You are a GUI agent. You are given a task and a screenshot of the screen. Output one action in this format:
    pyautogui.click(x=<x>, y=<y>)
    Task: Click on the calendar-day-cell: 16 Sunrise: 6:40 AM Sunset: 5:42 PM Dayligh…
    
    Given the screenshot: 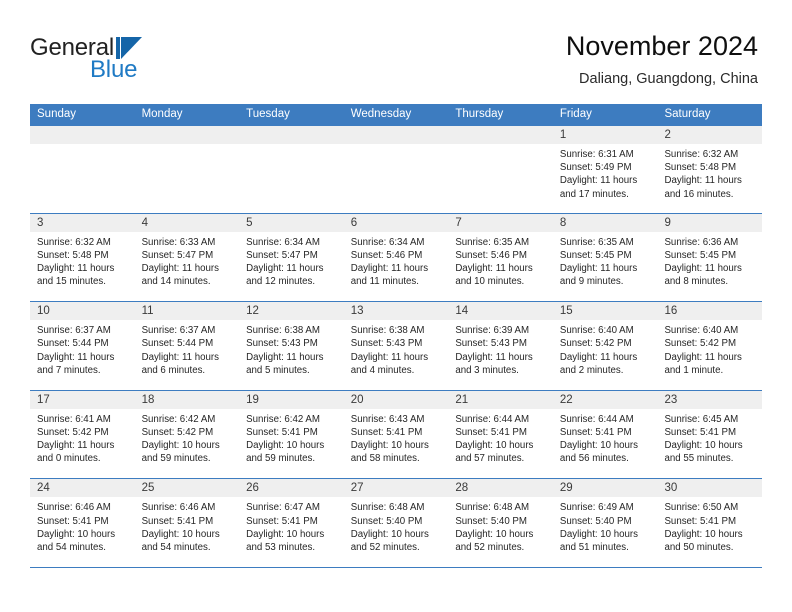 What is the action you would take?
    pyautogui.click(x=710, y=346)
    